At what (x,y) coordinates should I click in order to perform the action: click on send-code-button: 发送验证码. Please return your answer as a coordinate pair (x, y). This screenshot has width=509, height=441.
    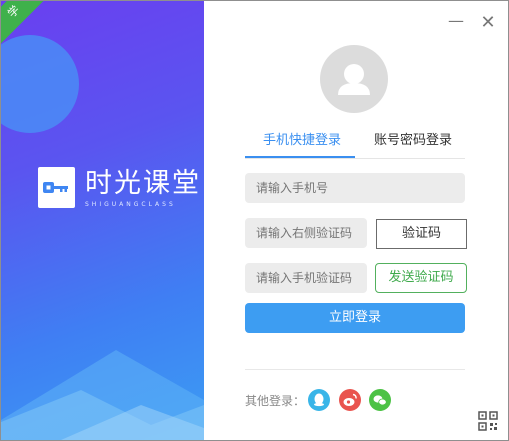
    Looking at the image, I should click on (421, 278).